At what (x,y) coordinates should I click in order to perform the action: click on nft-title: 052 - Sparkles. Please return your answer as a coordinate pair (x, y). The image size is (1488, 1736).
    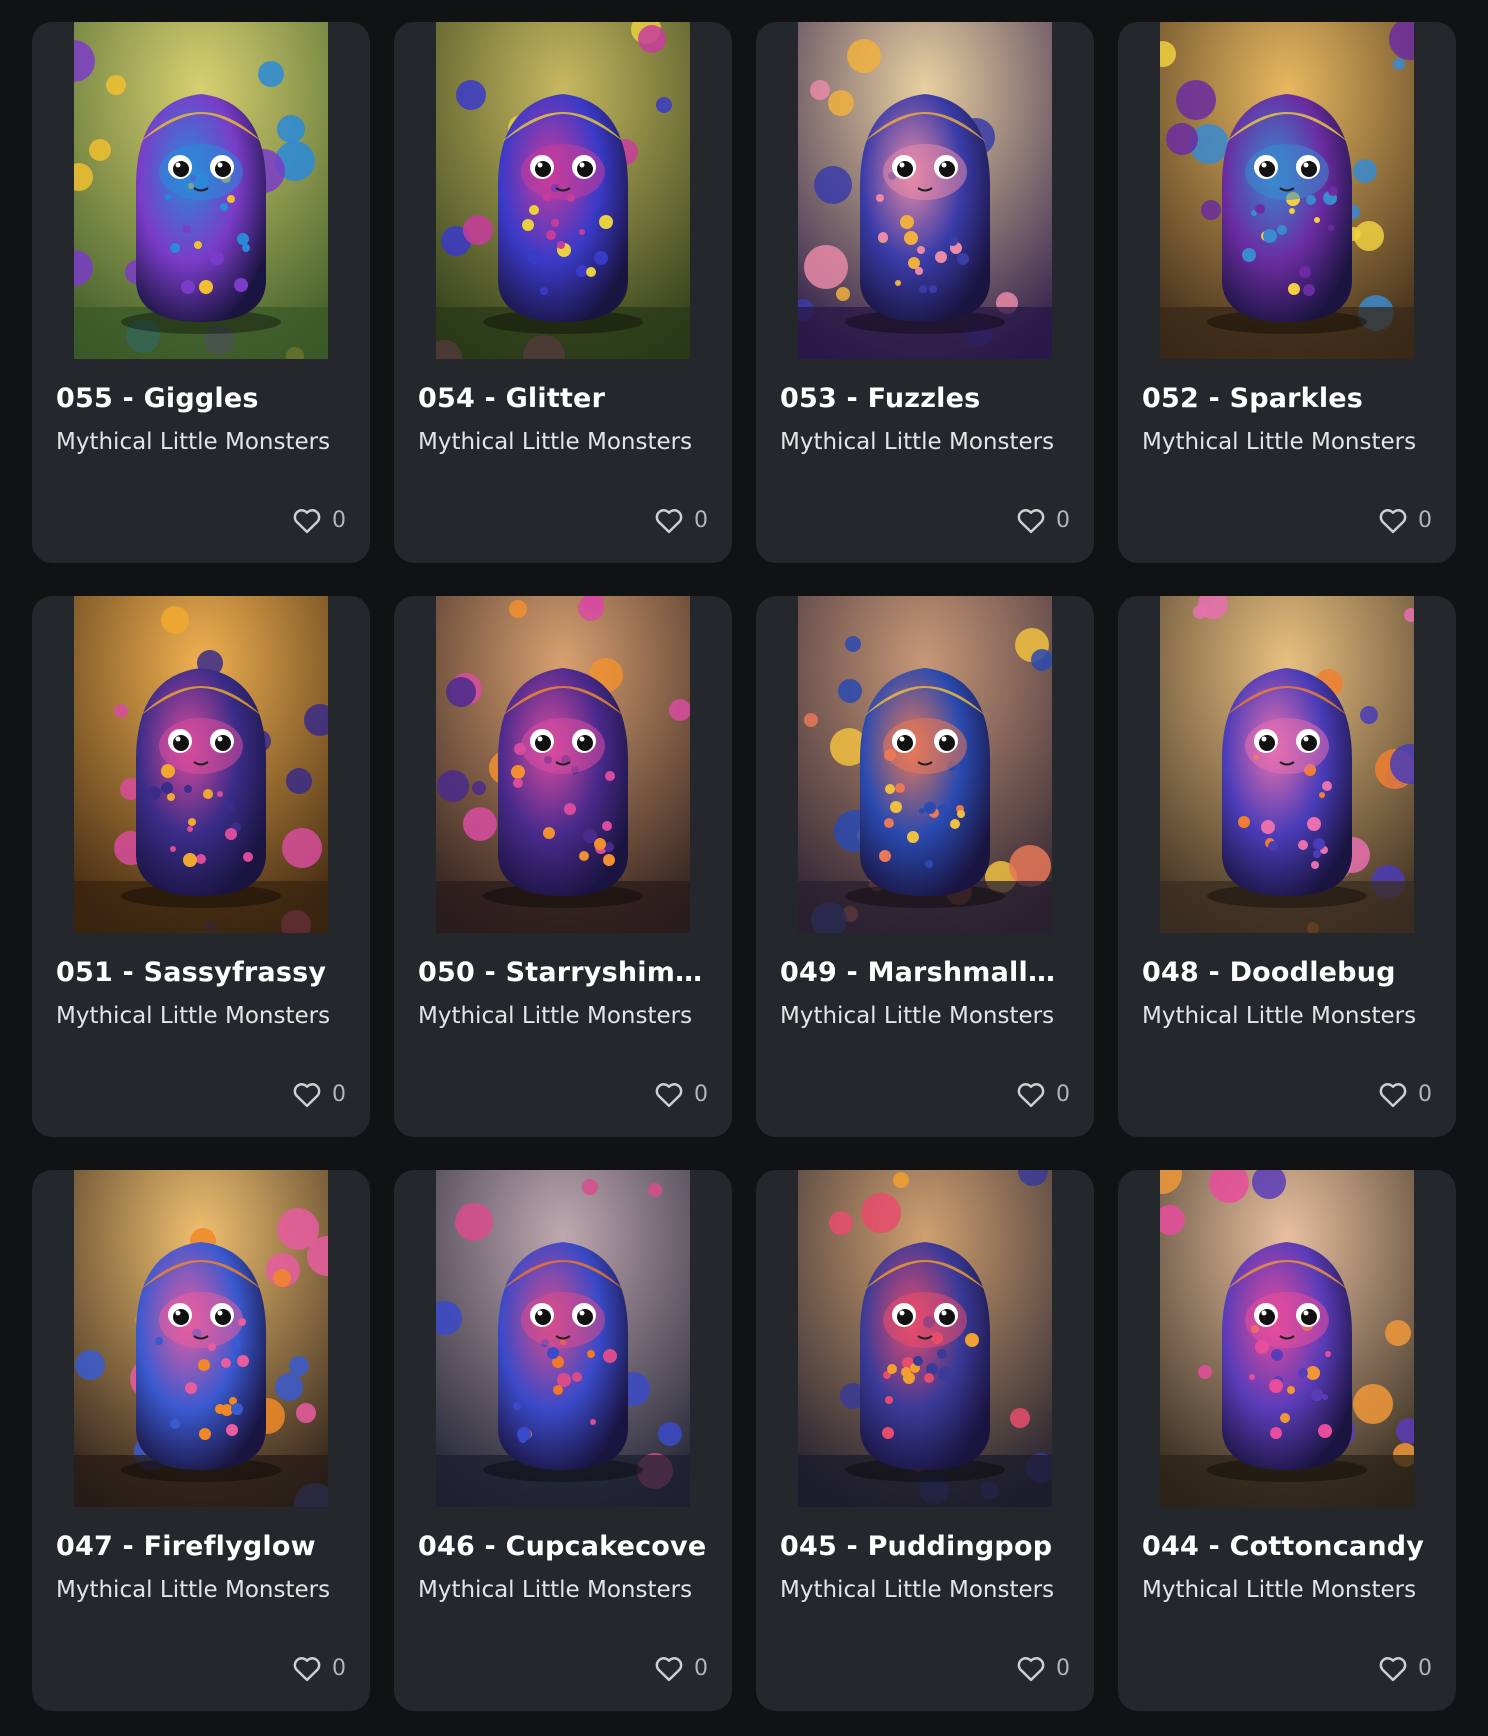
    Looking at the image, I should click on (1287, 398).